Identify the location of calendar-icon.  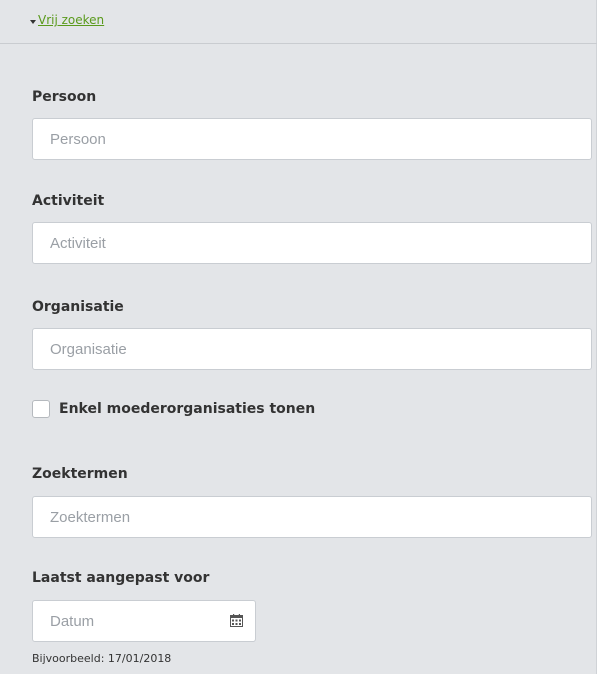
(236, 620).